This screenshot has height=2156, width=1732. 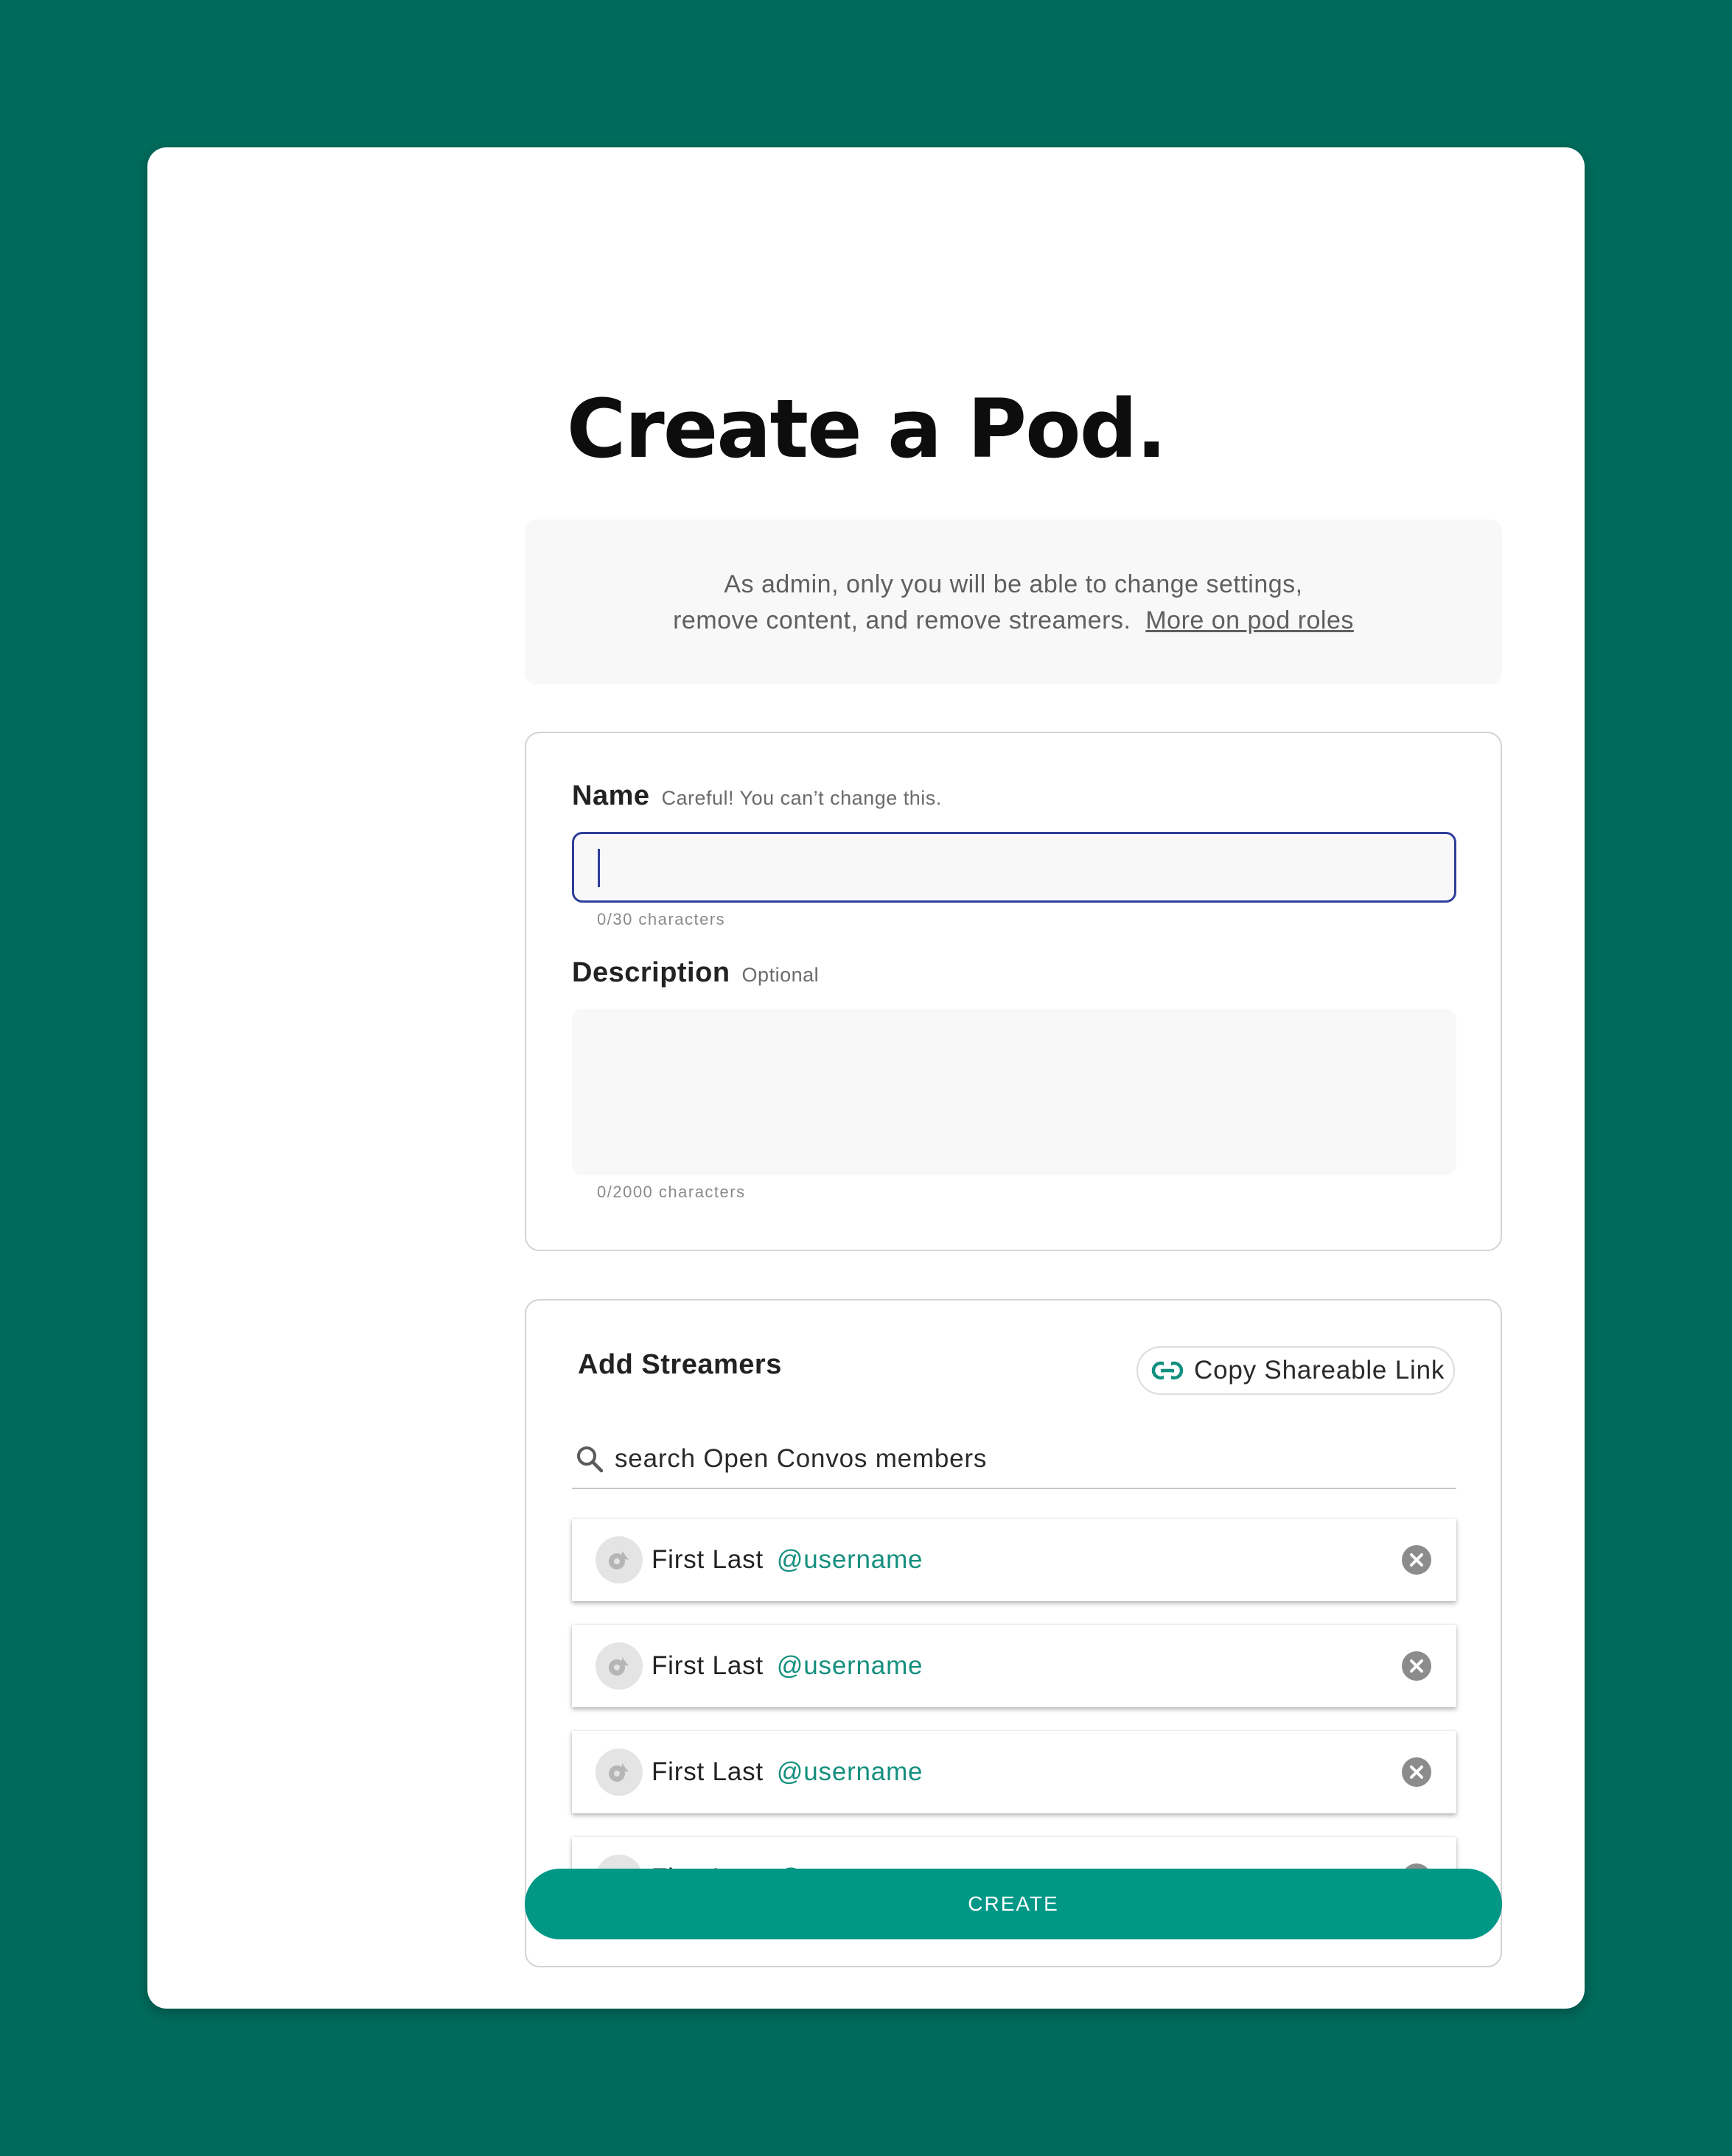 I want to click on description-label-text: Description, so click(x=651, y=972).